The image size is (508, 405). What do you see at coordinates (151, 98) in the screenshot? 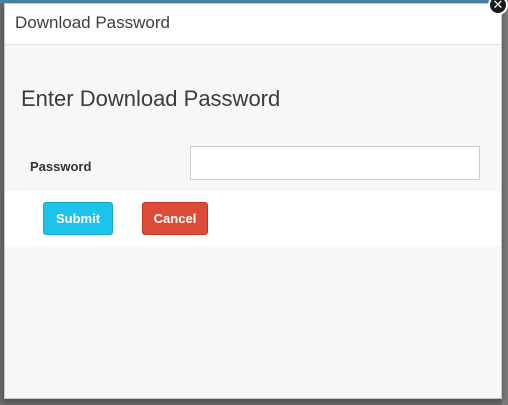
I see `page-heading: Enter Download Password` at bounding box center [151, 98].